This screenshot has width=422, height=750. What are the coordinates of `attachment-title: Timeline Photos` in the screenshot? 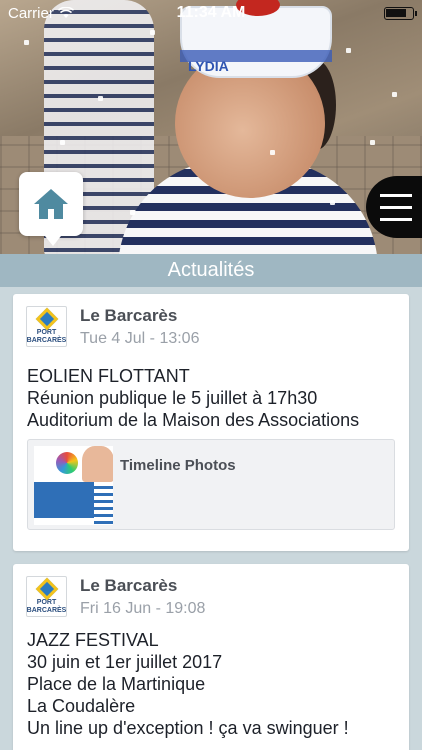 It's located at (178, 465).